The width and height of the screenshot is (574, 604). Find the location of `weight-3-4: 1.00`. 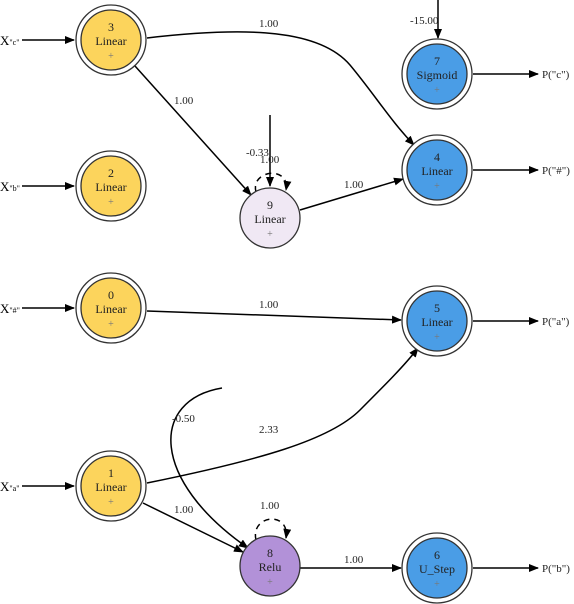

weight-3-4: 1.00 is located at coordinates (269, 24).